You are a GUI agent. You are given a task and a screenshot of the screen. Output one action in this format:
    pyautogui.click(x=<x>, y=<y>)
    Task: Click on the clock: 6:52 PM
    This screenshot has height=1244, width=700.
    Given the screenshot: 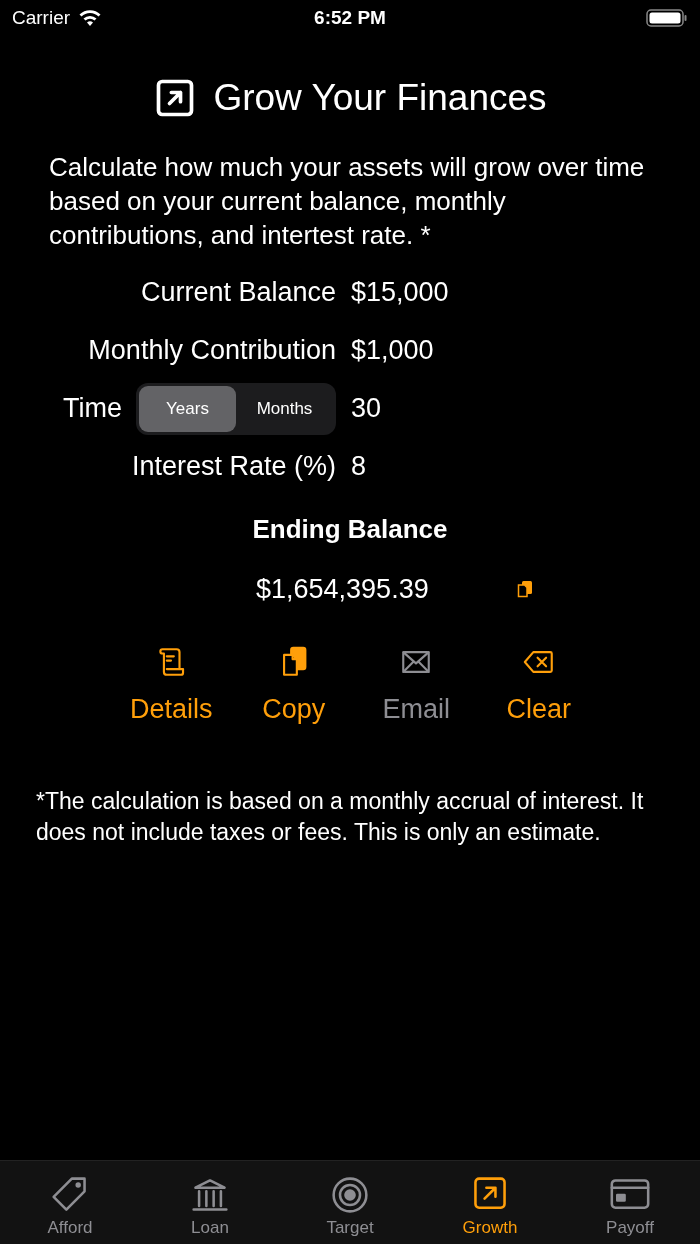 What is the action you would take?
    pyautogui.click(x=350, y=17)
    